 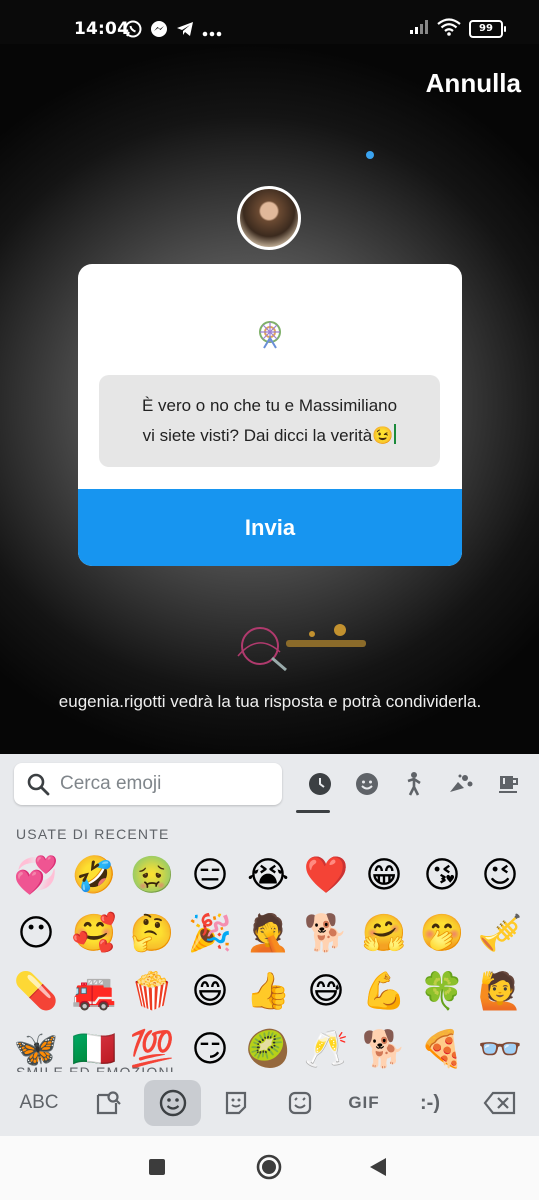 I want to click on back-triangle-icon, so click(x=378, y=1167).